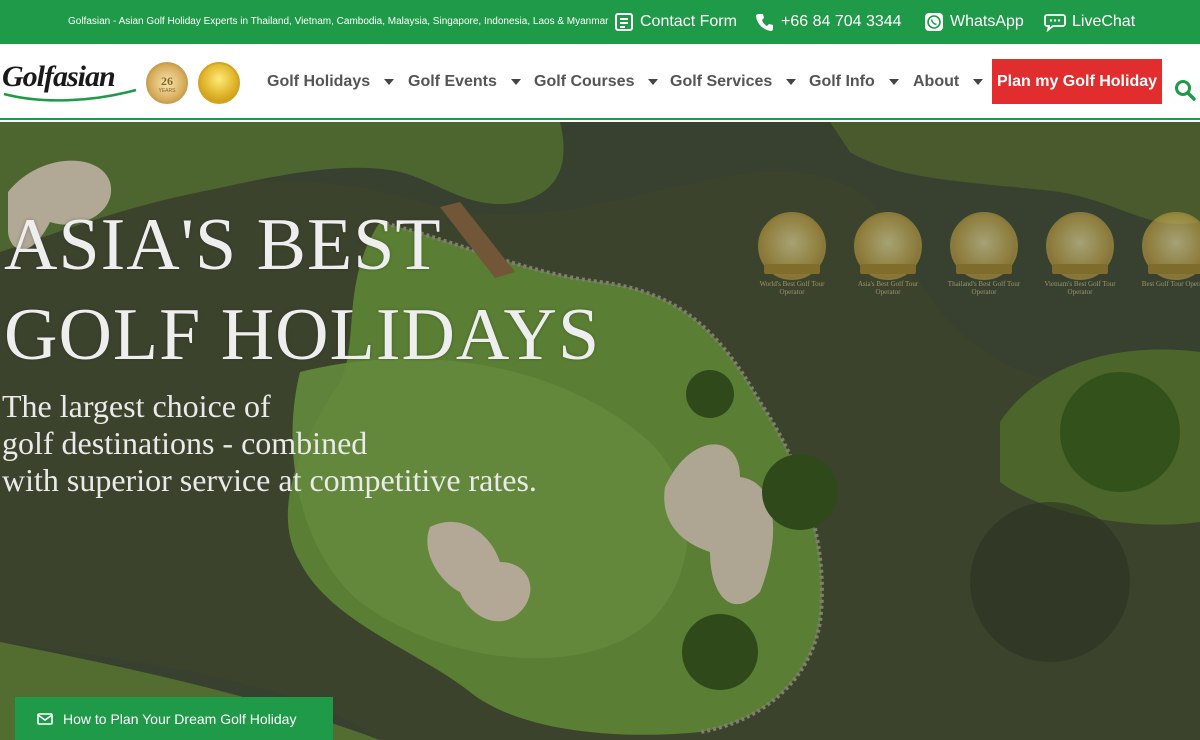  What do you see at coordinates (1104, 21) in the screenshot?
I see `livechat-label: LiveChat` at bounding box center [1104, 21].